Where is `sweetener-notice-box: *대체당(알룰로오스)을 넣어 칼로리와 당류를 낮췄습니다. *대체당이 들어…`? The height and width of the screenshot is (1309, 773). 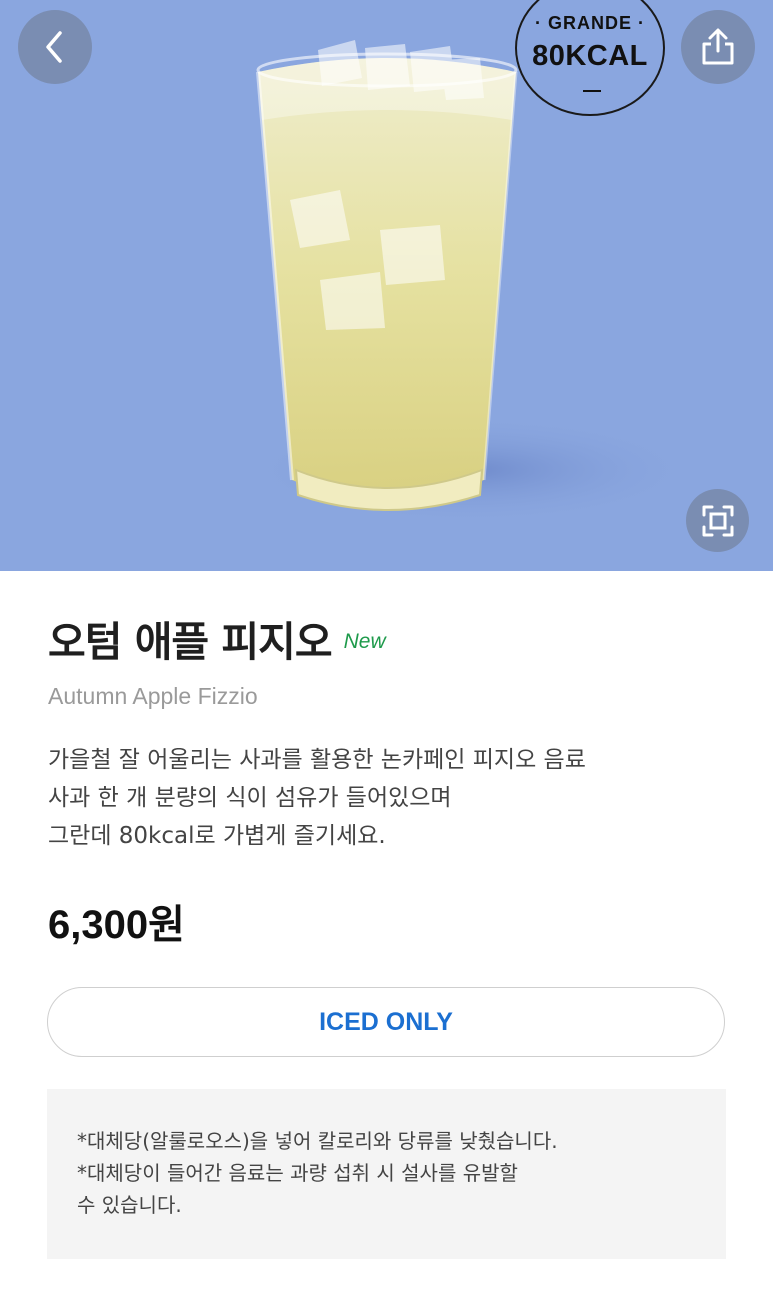
sweetener-notice-box: *대체당(알룰로오스)을 넣어 칼로리와 당류를 낮췄습니다. *대체당이 들어… is located at coordinates (386, 1174).